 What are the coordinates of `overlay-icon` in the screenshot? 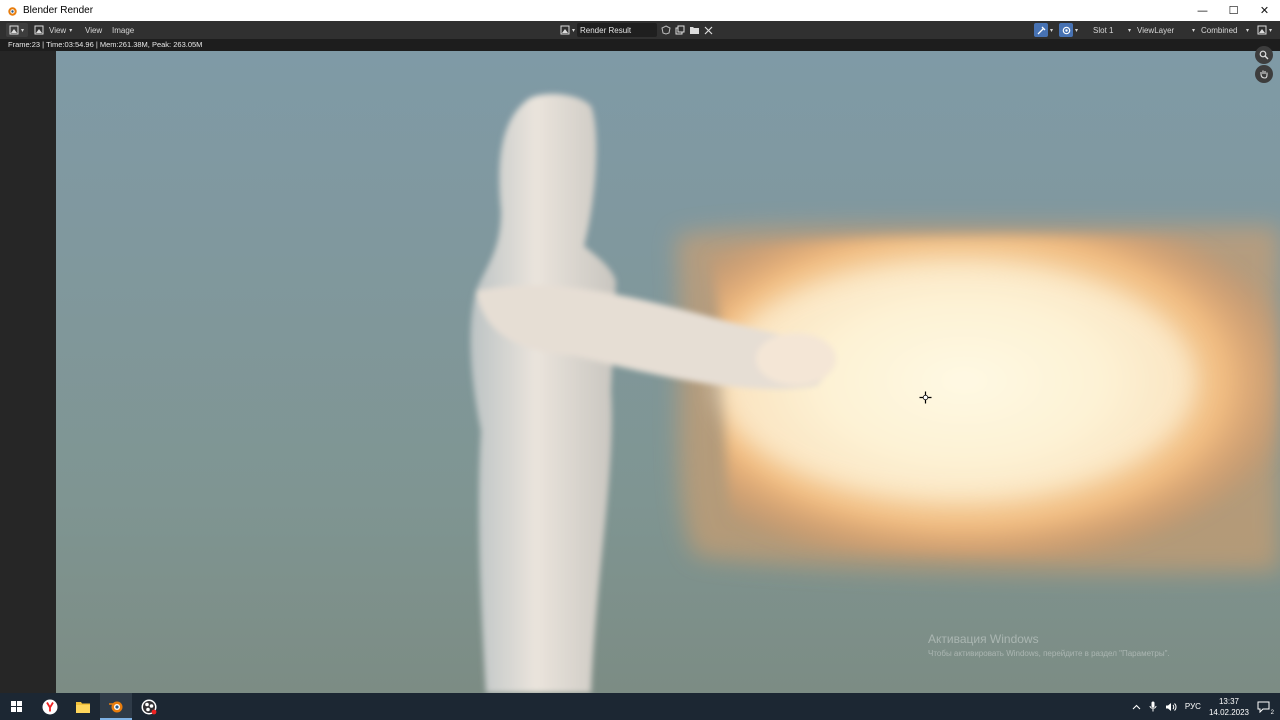 It's located at (1066, 30).